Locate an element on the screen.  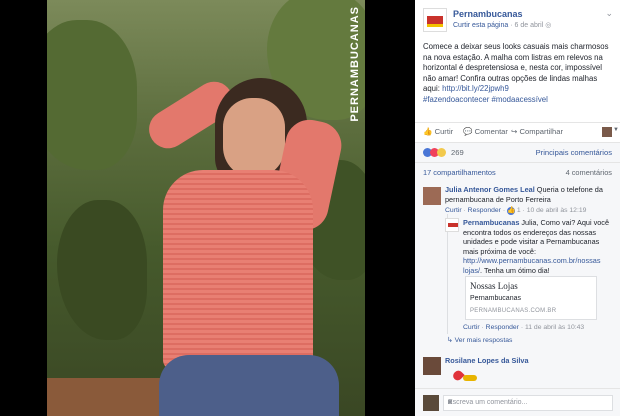
reply-reply-link: Responder is located at coordinates (502, 327).